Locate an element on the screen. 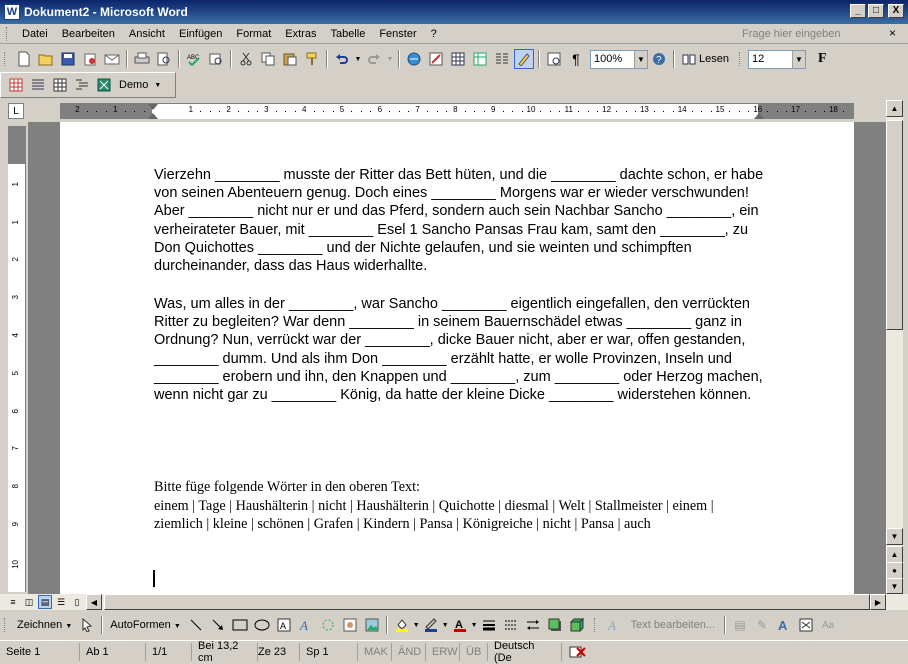 This screenshot has width=908, height=664. previous-page-icon: ▲ is located at coordinates (894, 554).